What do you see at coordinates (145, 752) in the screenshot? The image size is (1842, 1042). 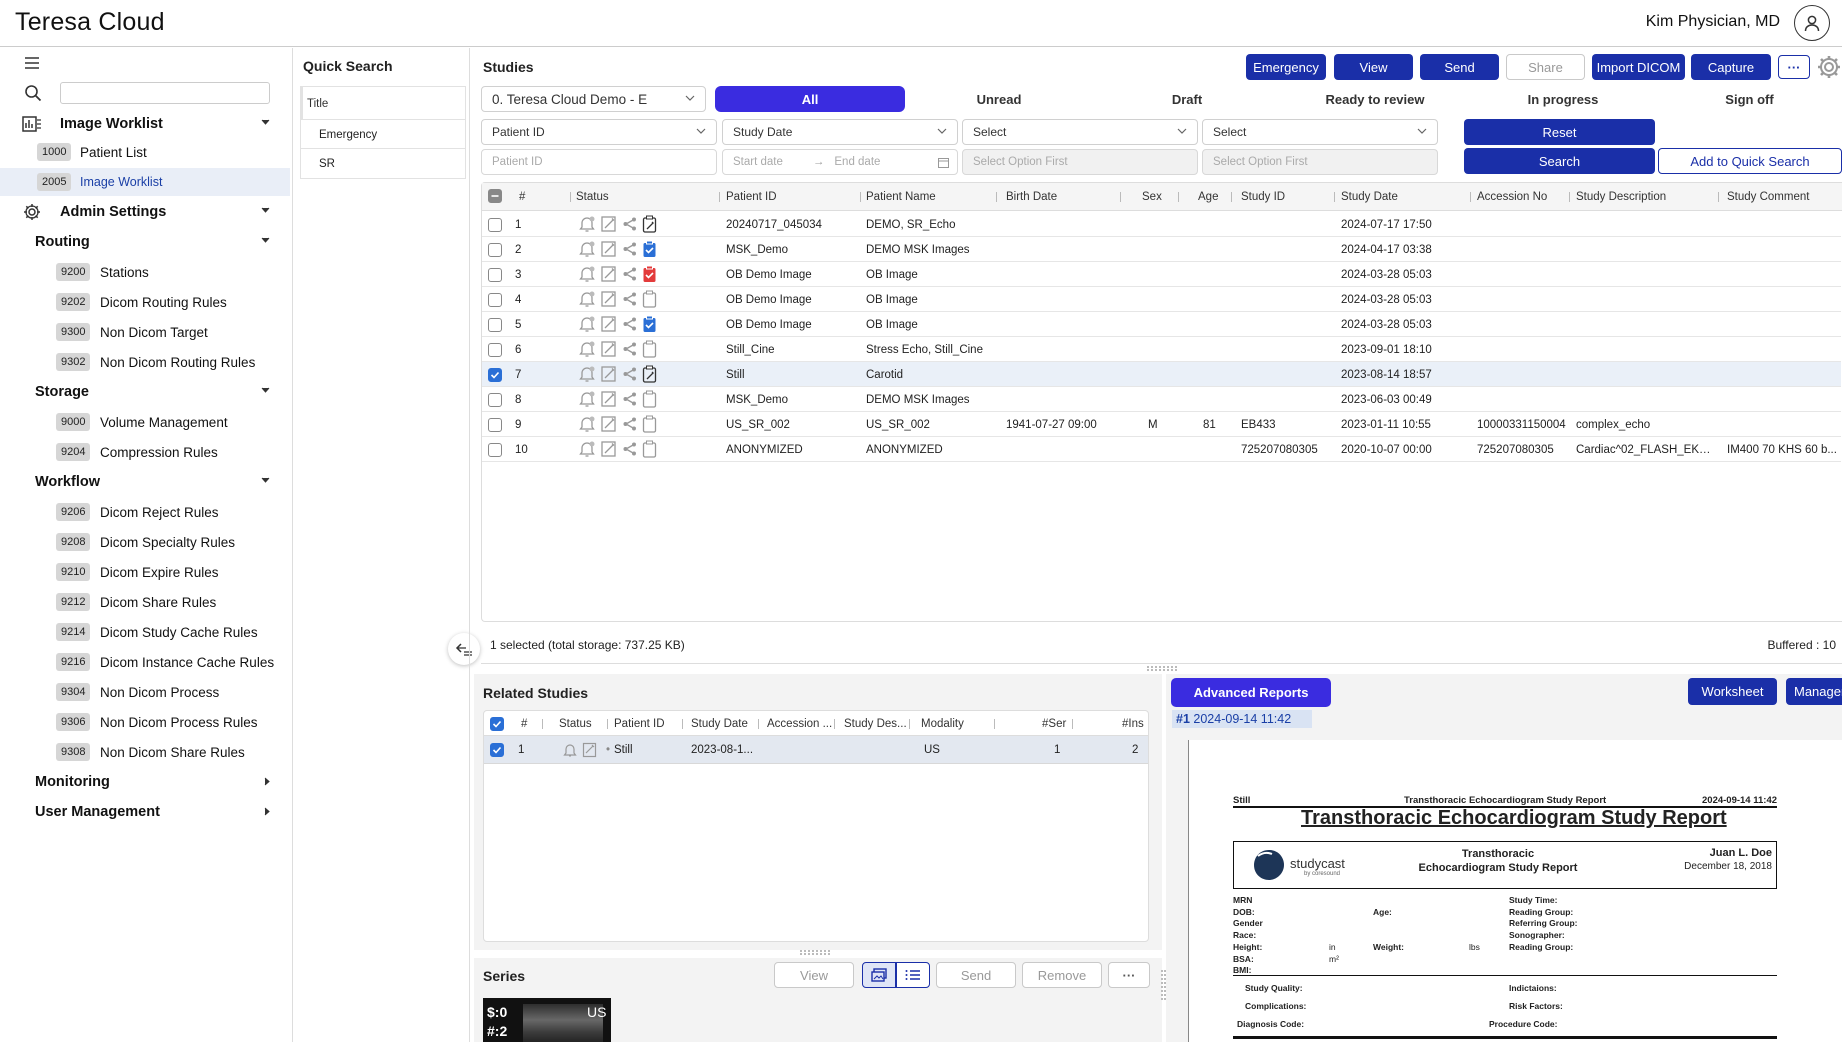 I see `sidebar-item-non-dicom-share-rules: 9308 Non Dicom Share Rules` at bounding box center [145, 752].